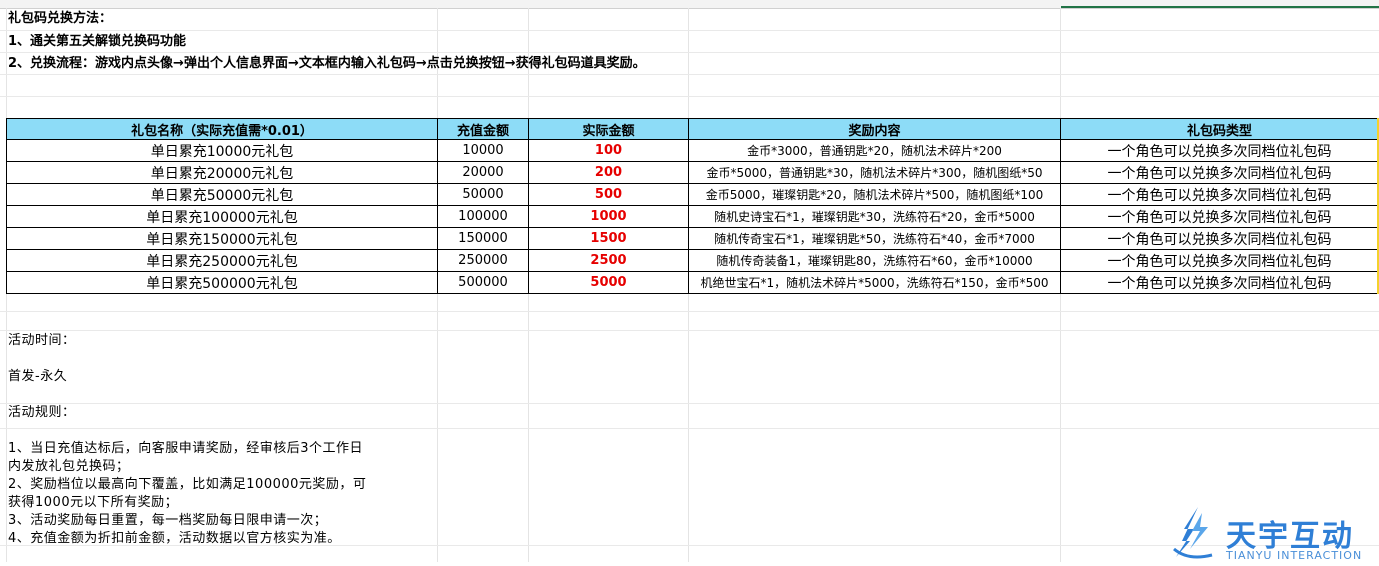 This screenshot has height=566, width=1379. Describe the element at coordinates (222, 194) in the screenshot. I see `cell-name: 单日累充50000元礼包` at that location.